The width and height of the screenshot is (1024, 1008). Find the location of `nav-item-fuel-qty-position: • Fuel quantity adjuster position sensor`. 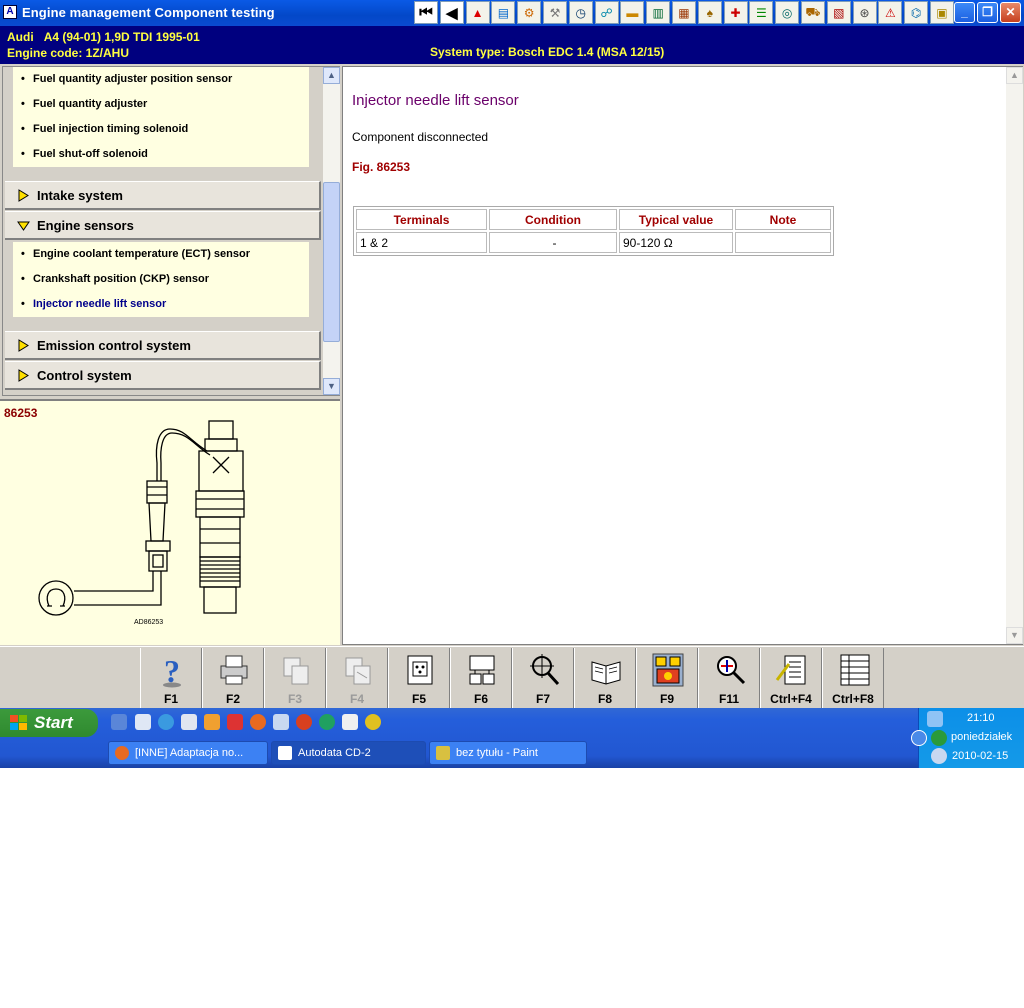

nav-item-fuel-qty-position: • Fuel quantity adjuster position sensor is located at coordinates (161, 79).